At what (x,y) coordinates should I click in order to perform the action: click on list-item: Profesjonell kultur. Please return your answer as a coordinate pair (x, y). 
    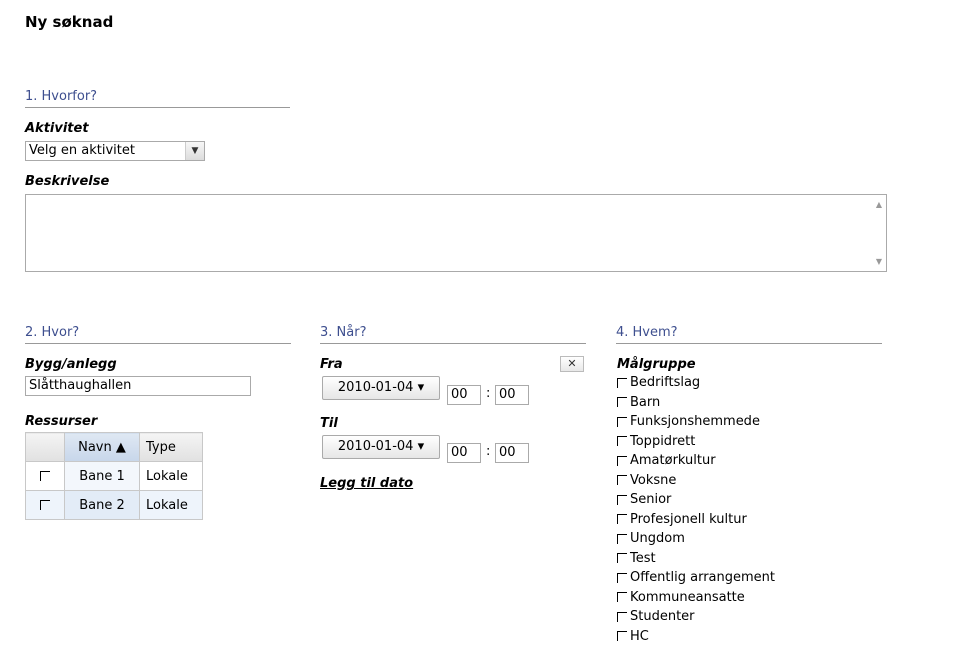
    Looking at the image, I should click on (696, 520).